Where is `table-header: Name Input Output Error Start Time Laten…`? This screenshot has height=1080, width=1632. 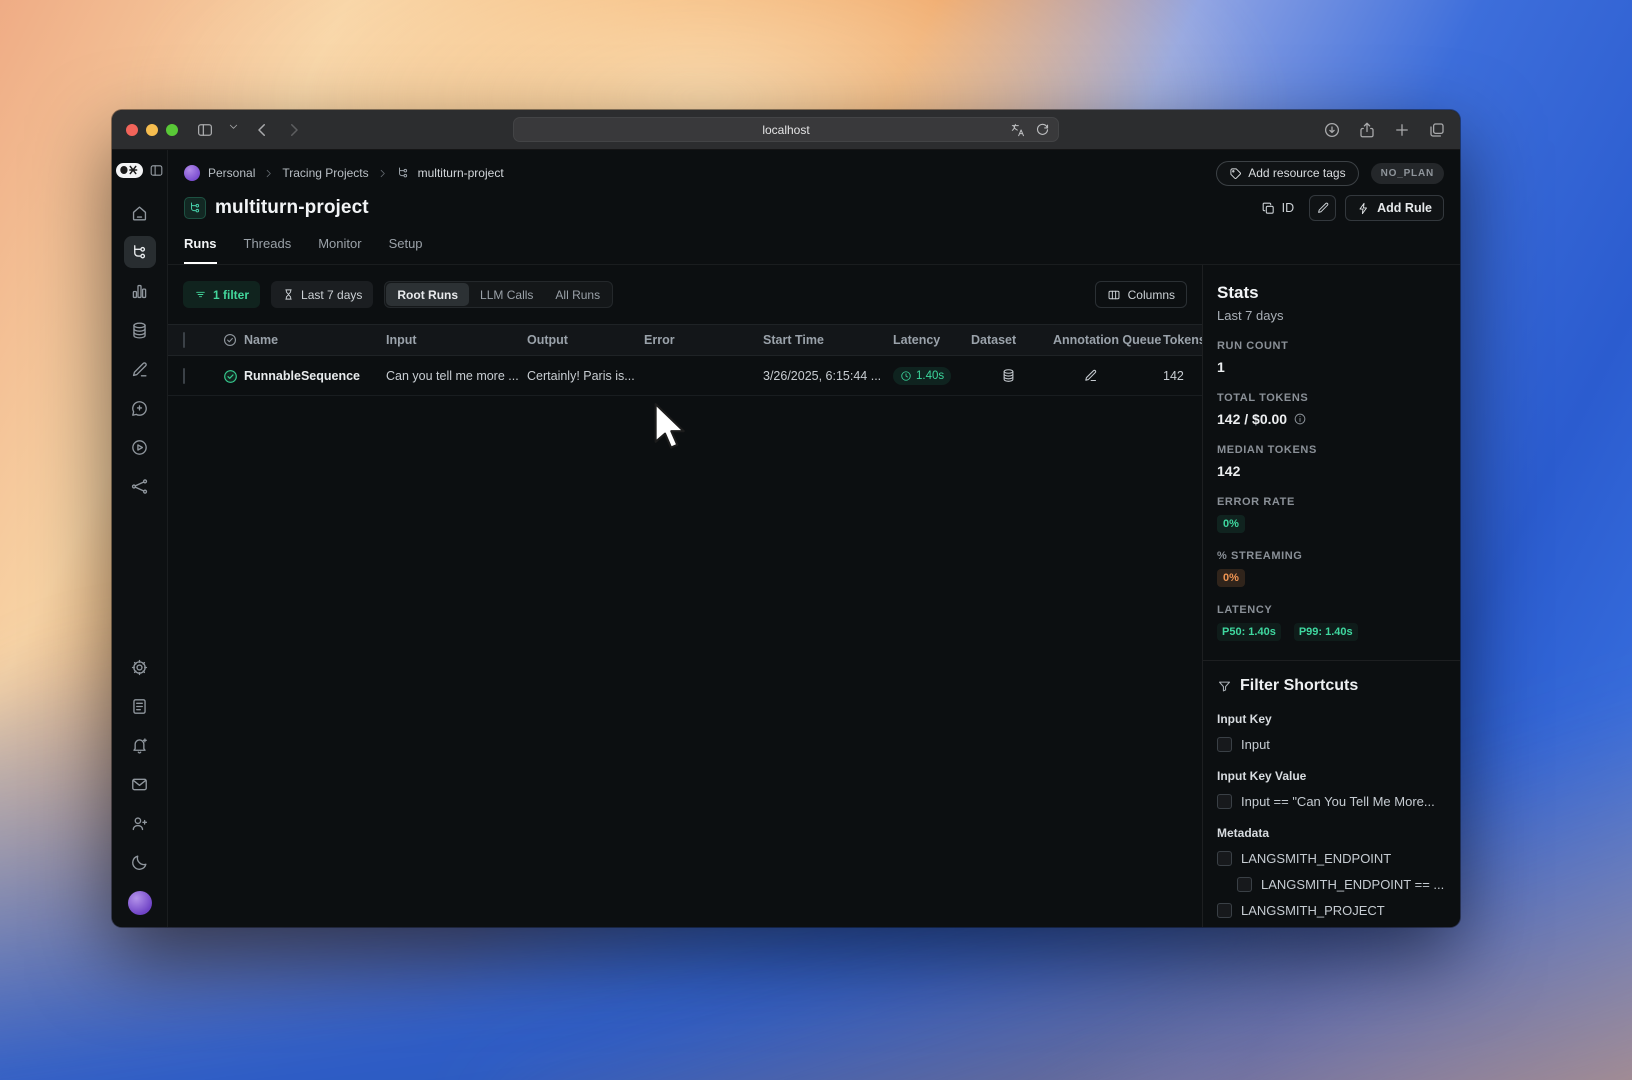 table-header: Name Input Output Error Start Time Laten… is located at coordinates (685, 340).